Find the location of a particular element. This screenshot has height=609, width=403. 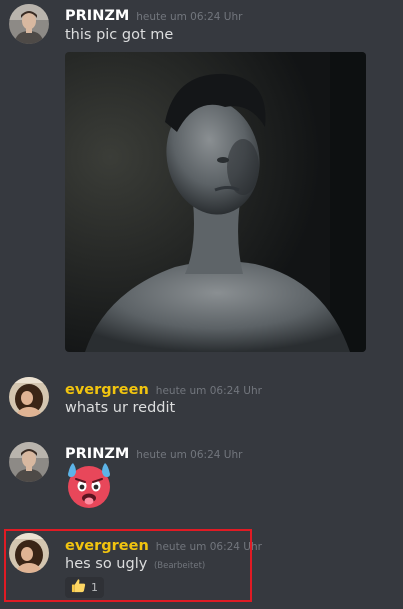

message-text-content: hes so ugly is located at coordinates (106, 564).